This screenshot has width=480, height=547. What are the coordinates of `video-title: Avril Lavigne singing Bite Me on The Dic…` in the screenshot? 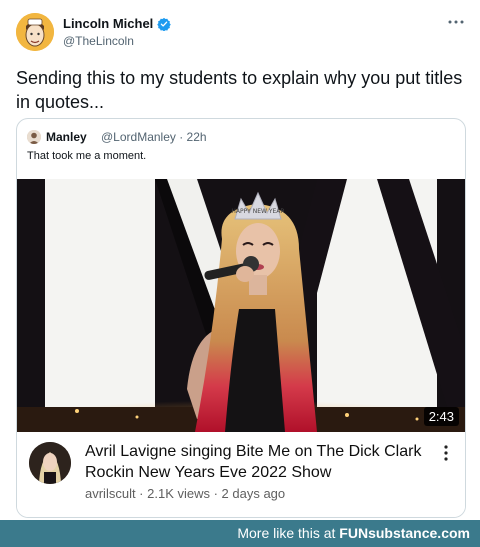 It's located at (255, 462).